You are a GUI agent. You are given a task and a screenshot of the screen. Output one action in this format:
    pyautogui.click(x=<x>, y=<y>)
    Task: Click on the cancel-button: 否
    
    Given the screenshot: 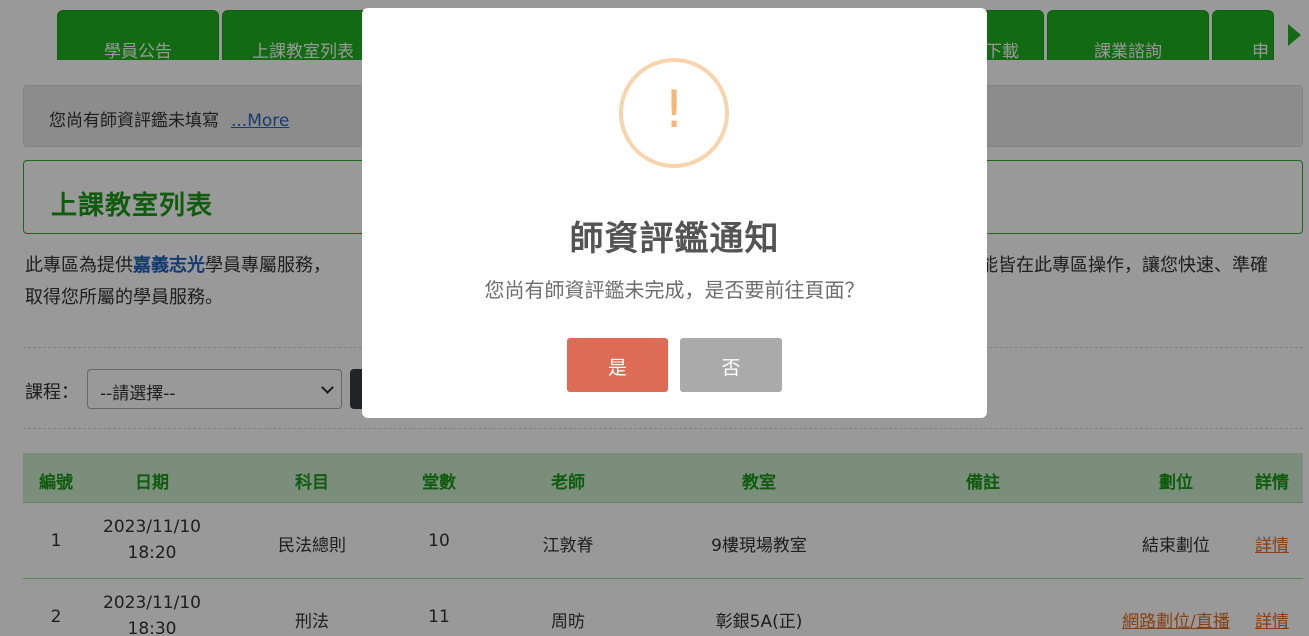 What is the action you would take?
    pyautogui.click(x=731, y=365)
    